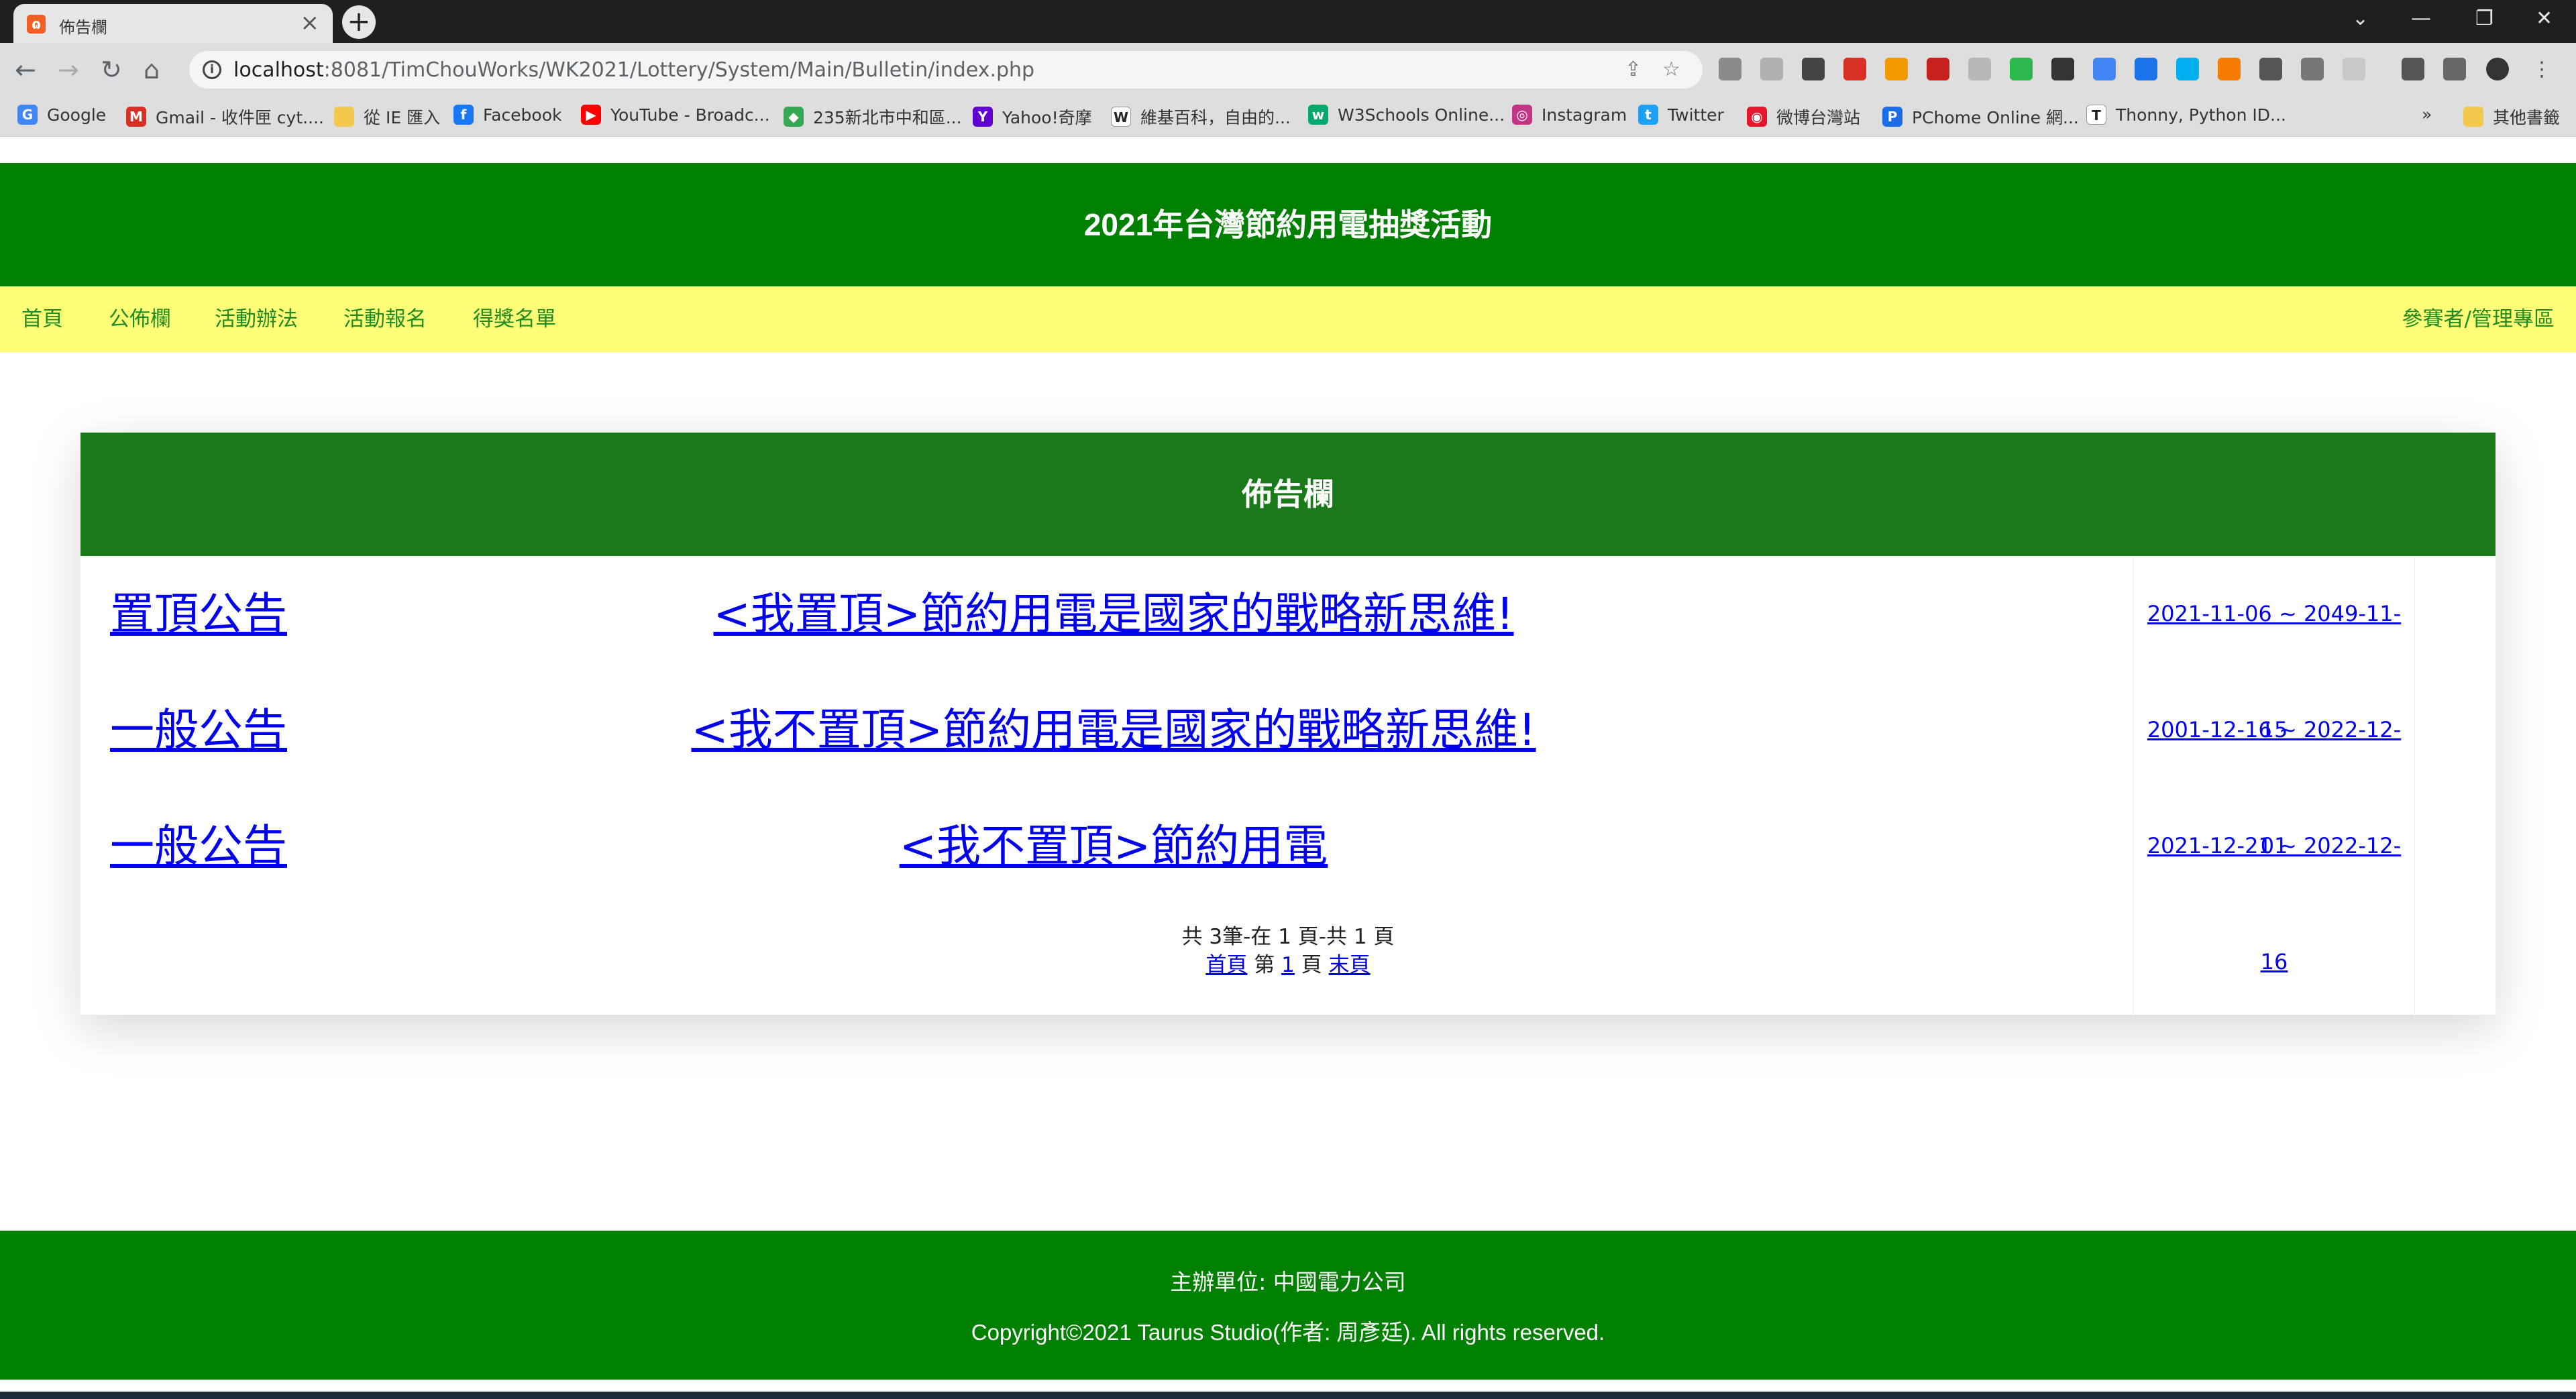  Describe the element at coordinates (1322, 937) in the screenshot. I see `pager-text: 頁-共` at that location.